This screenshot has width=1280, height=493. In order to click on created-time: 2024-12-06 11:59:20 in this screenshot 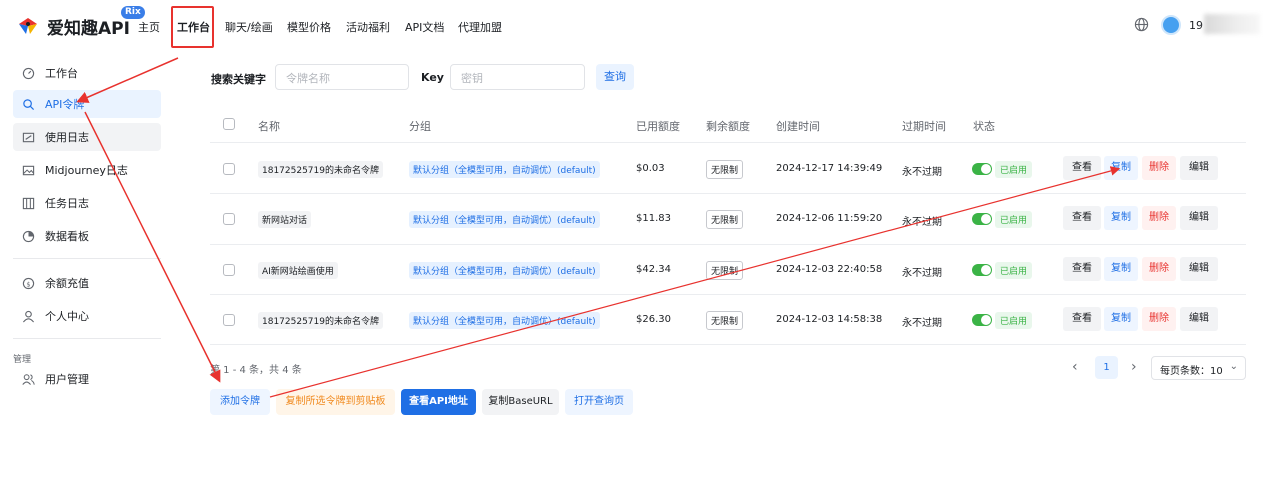, I will do `click(829, 218)`.